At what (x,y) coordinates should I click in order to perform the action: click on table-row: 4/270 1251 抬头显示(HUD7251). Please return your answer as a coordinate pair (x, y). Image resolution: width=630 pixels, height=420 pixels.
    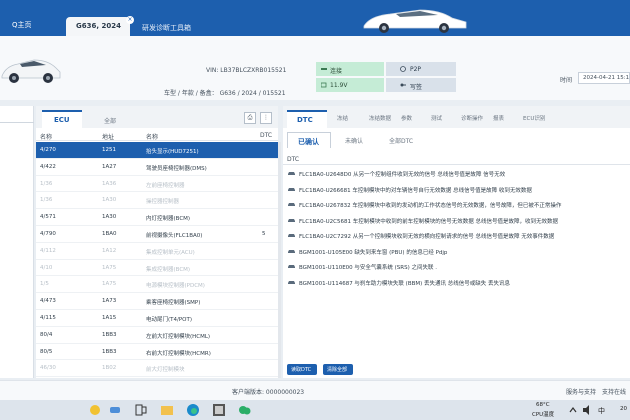
    Looking at the image, I should click on (157, 150).